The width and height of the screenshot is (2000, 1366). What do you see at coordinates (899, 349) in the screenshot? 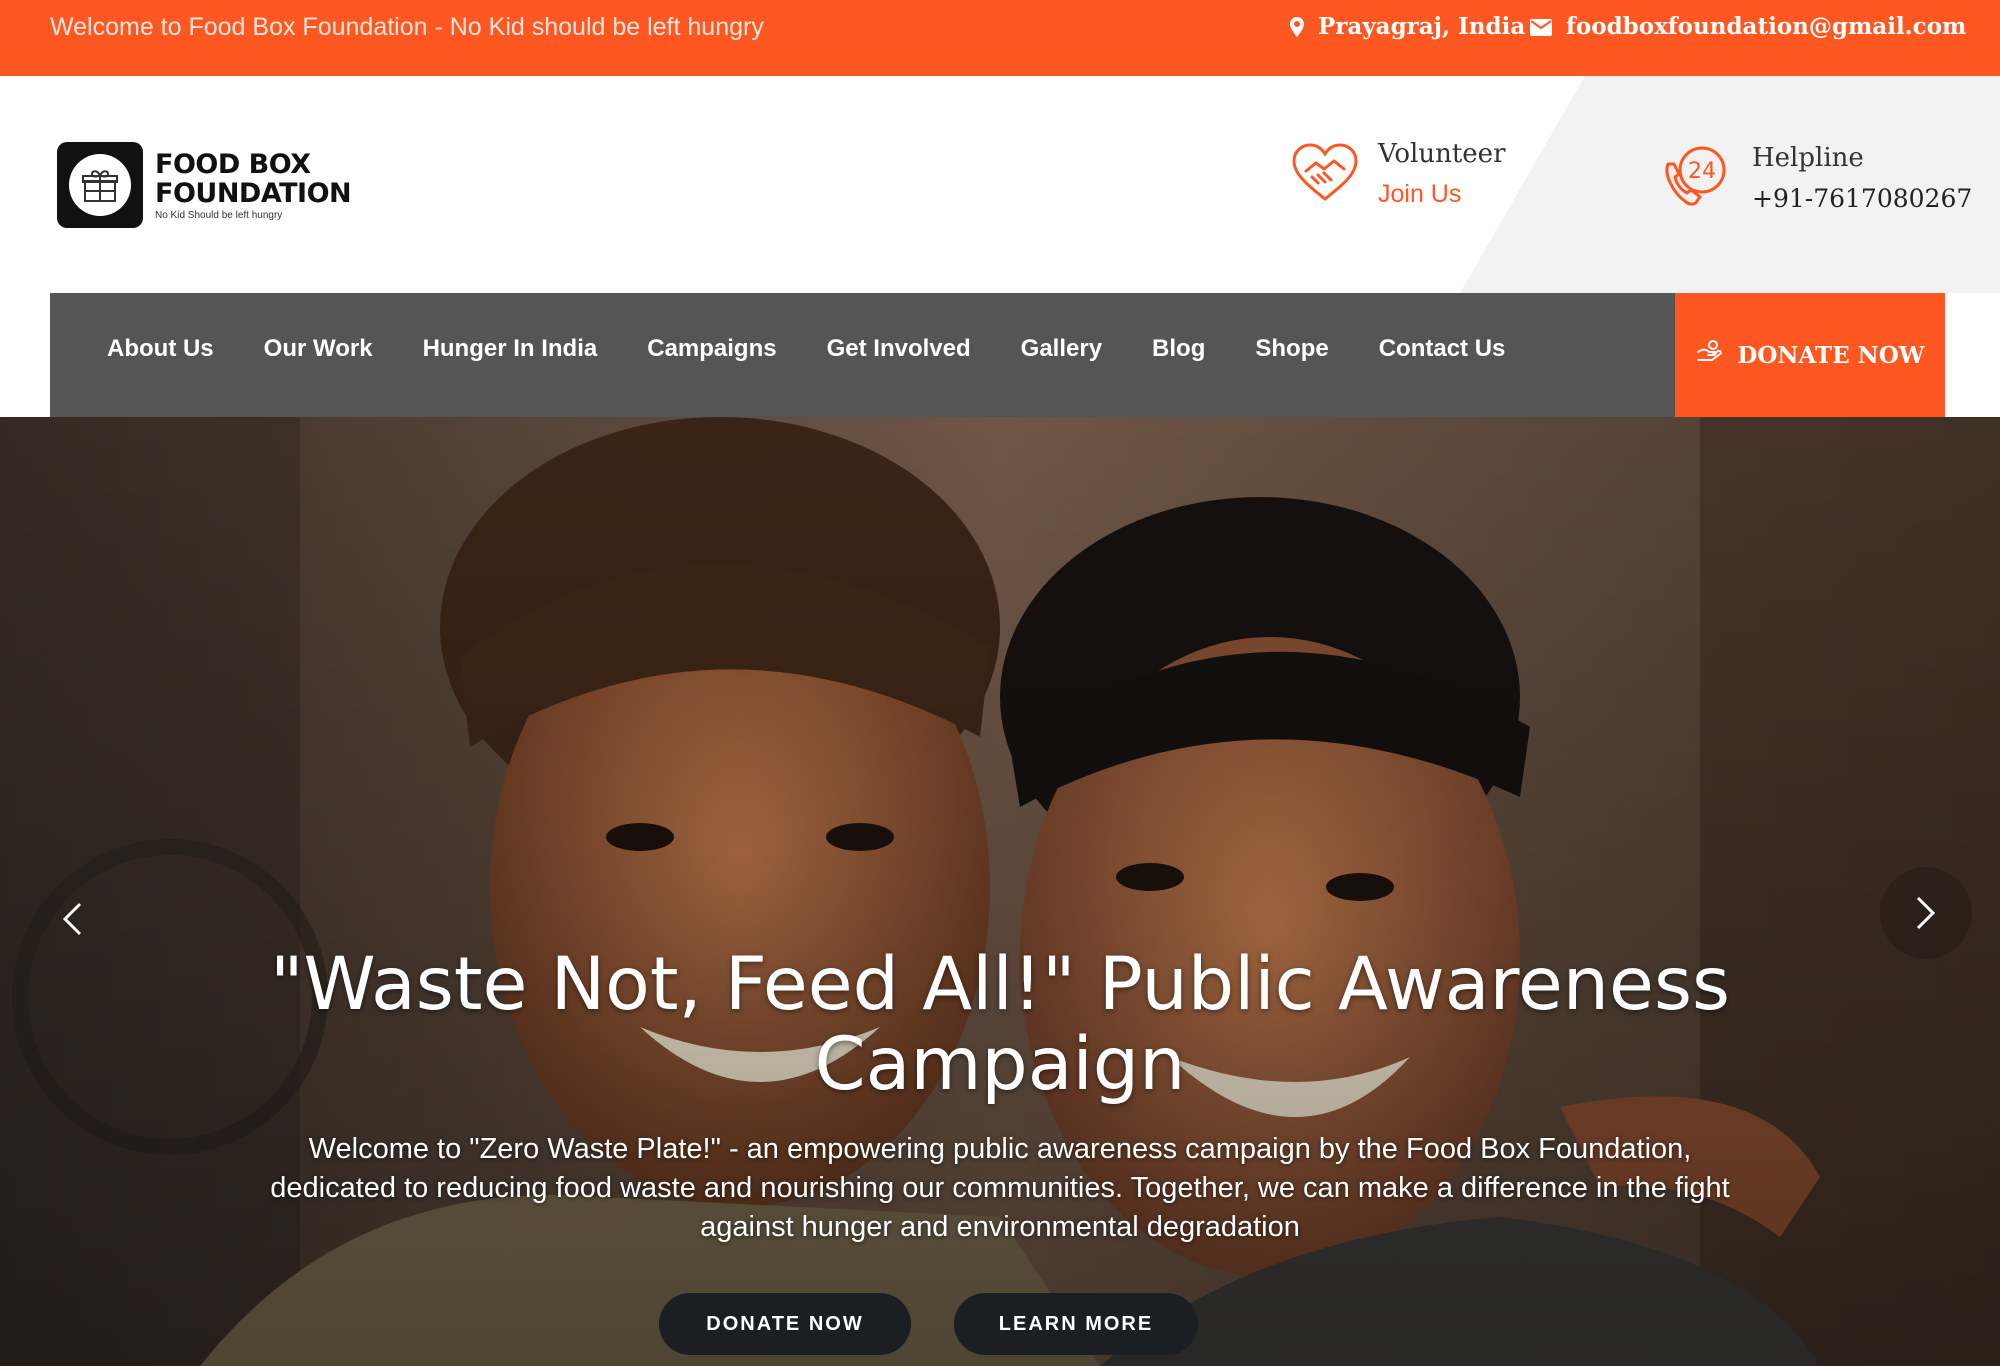
I see `nav-item-get-involved: Get Involved` at bounding box center [899, 349].